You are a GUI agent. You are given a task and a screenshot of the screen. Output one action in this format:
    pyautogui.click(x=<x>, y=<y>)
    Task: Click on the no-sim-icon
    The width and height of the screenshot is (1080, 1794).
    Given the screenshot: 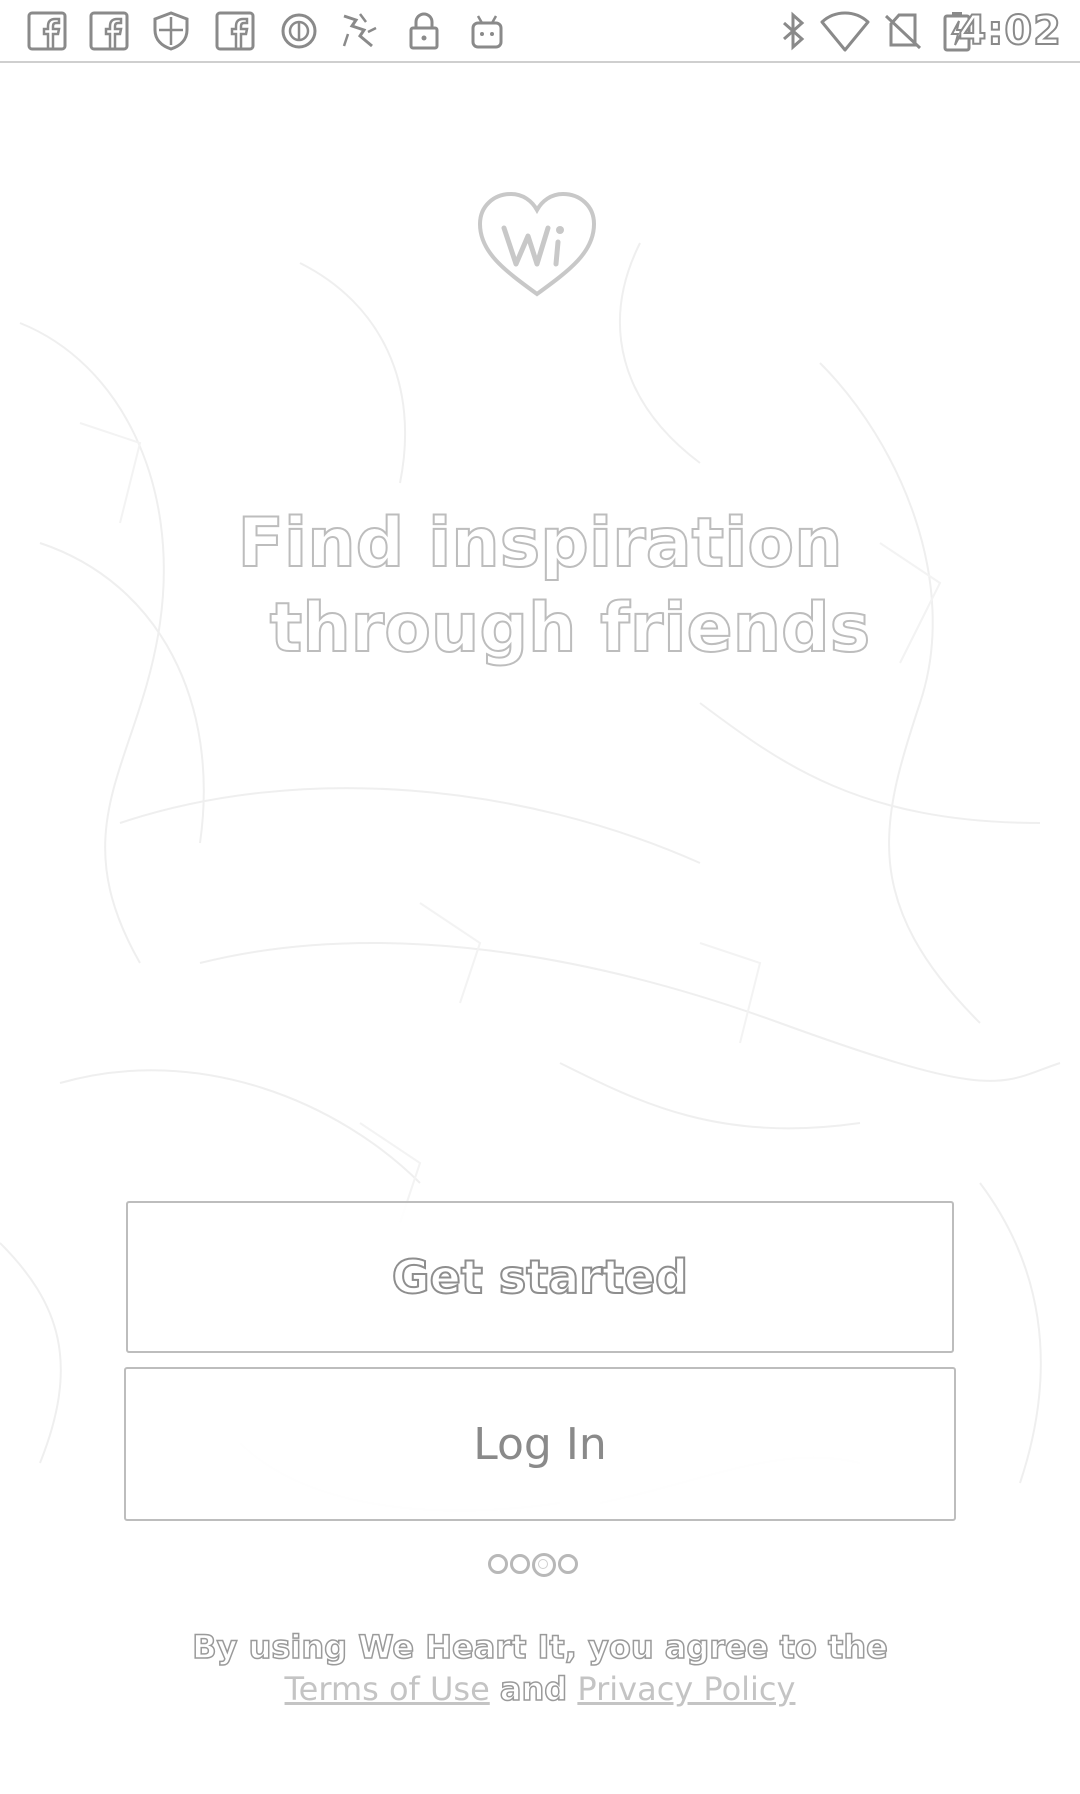 What is the action you would take?
    pyautogui.click(x=903, y=31)
    